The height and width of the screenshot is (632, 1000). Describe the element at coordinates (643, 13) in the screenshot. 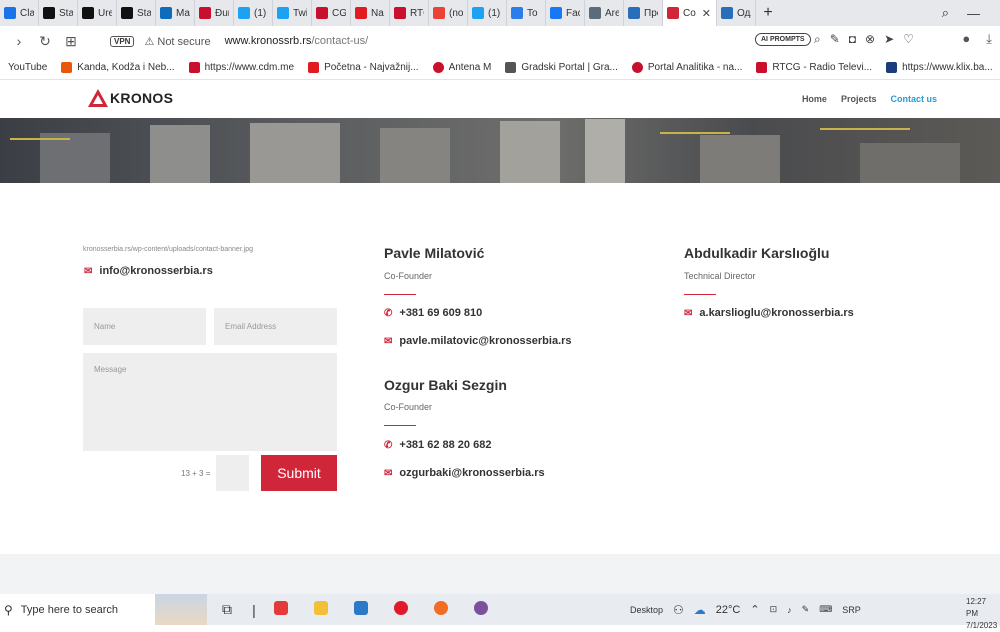

I see `browser-tab: Пре` at that location.